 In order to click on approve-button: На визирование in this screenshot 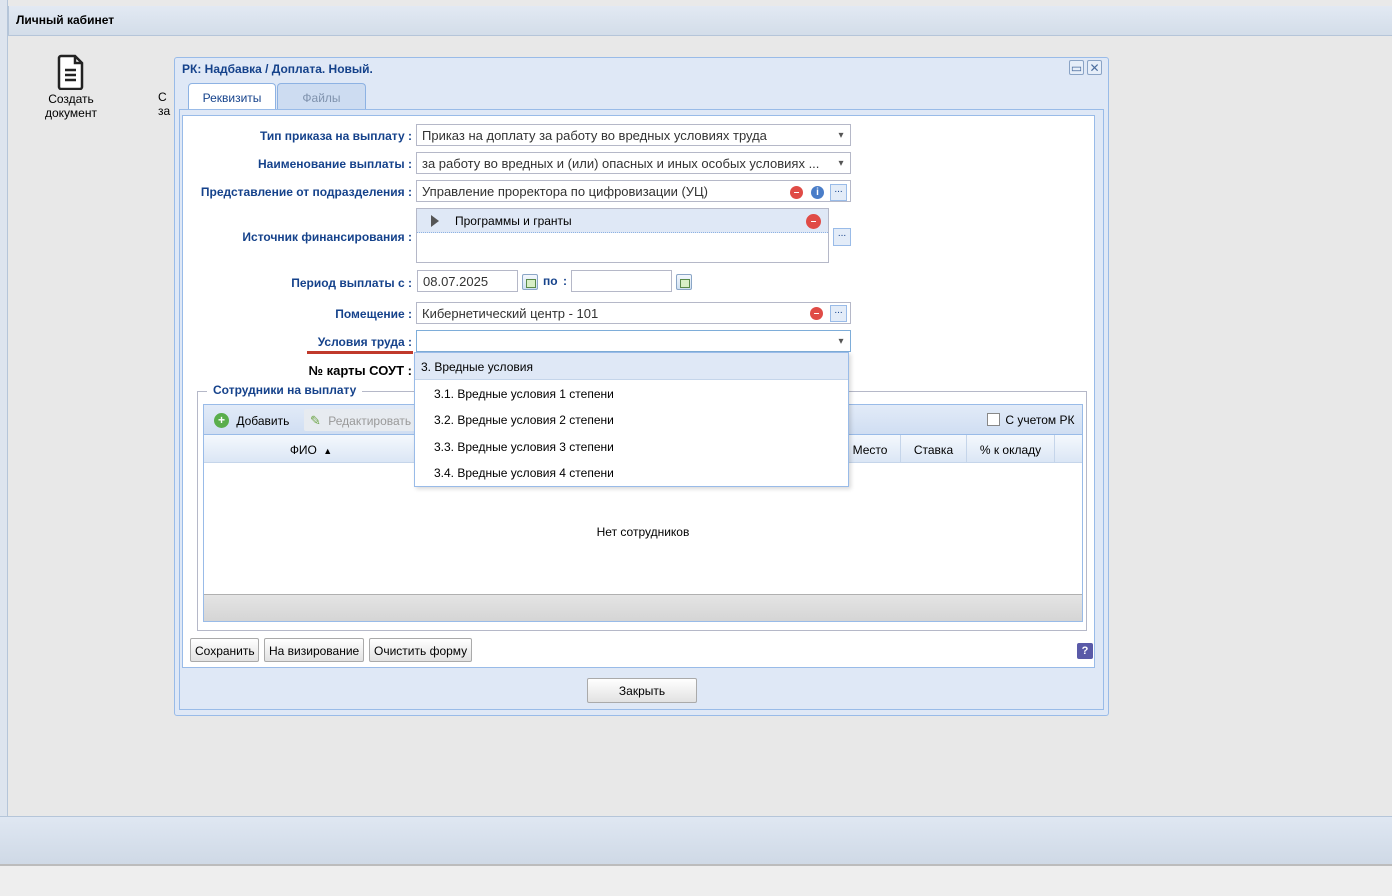, I will do `click(314, 650)`.